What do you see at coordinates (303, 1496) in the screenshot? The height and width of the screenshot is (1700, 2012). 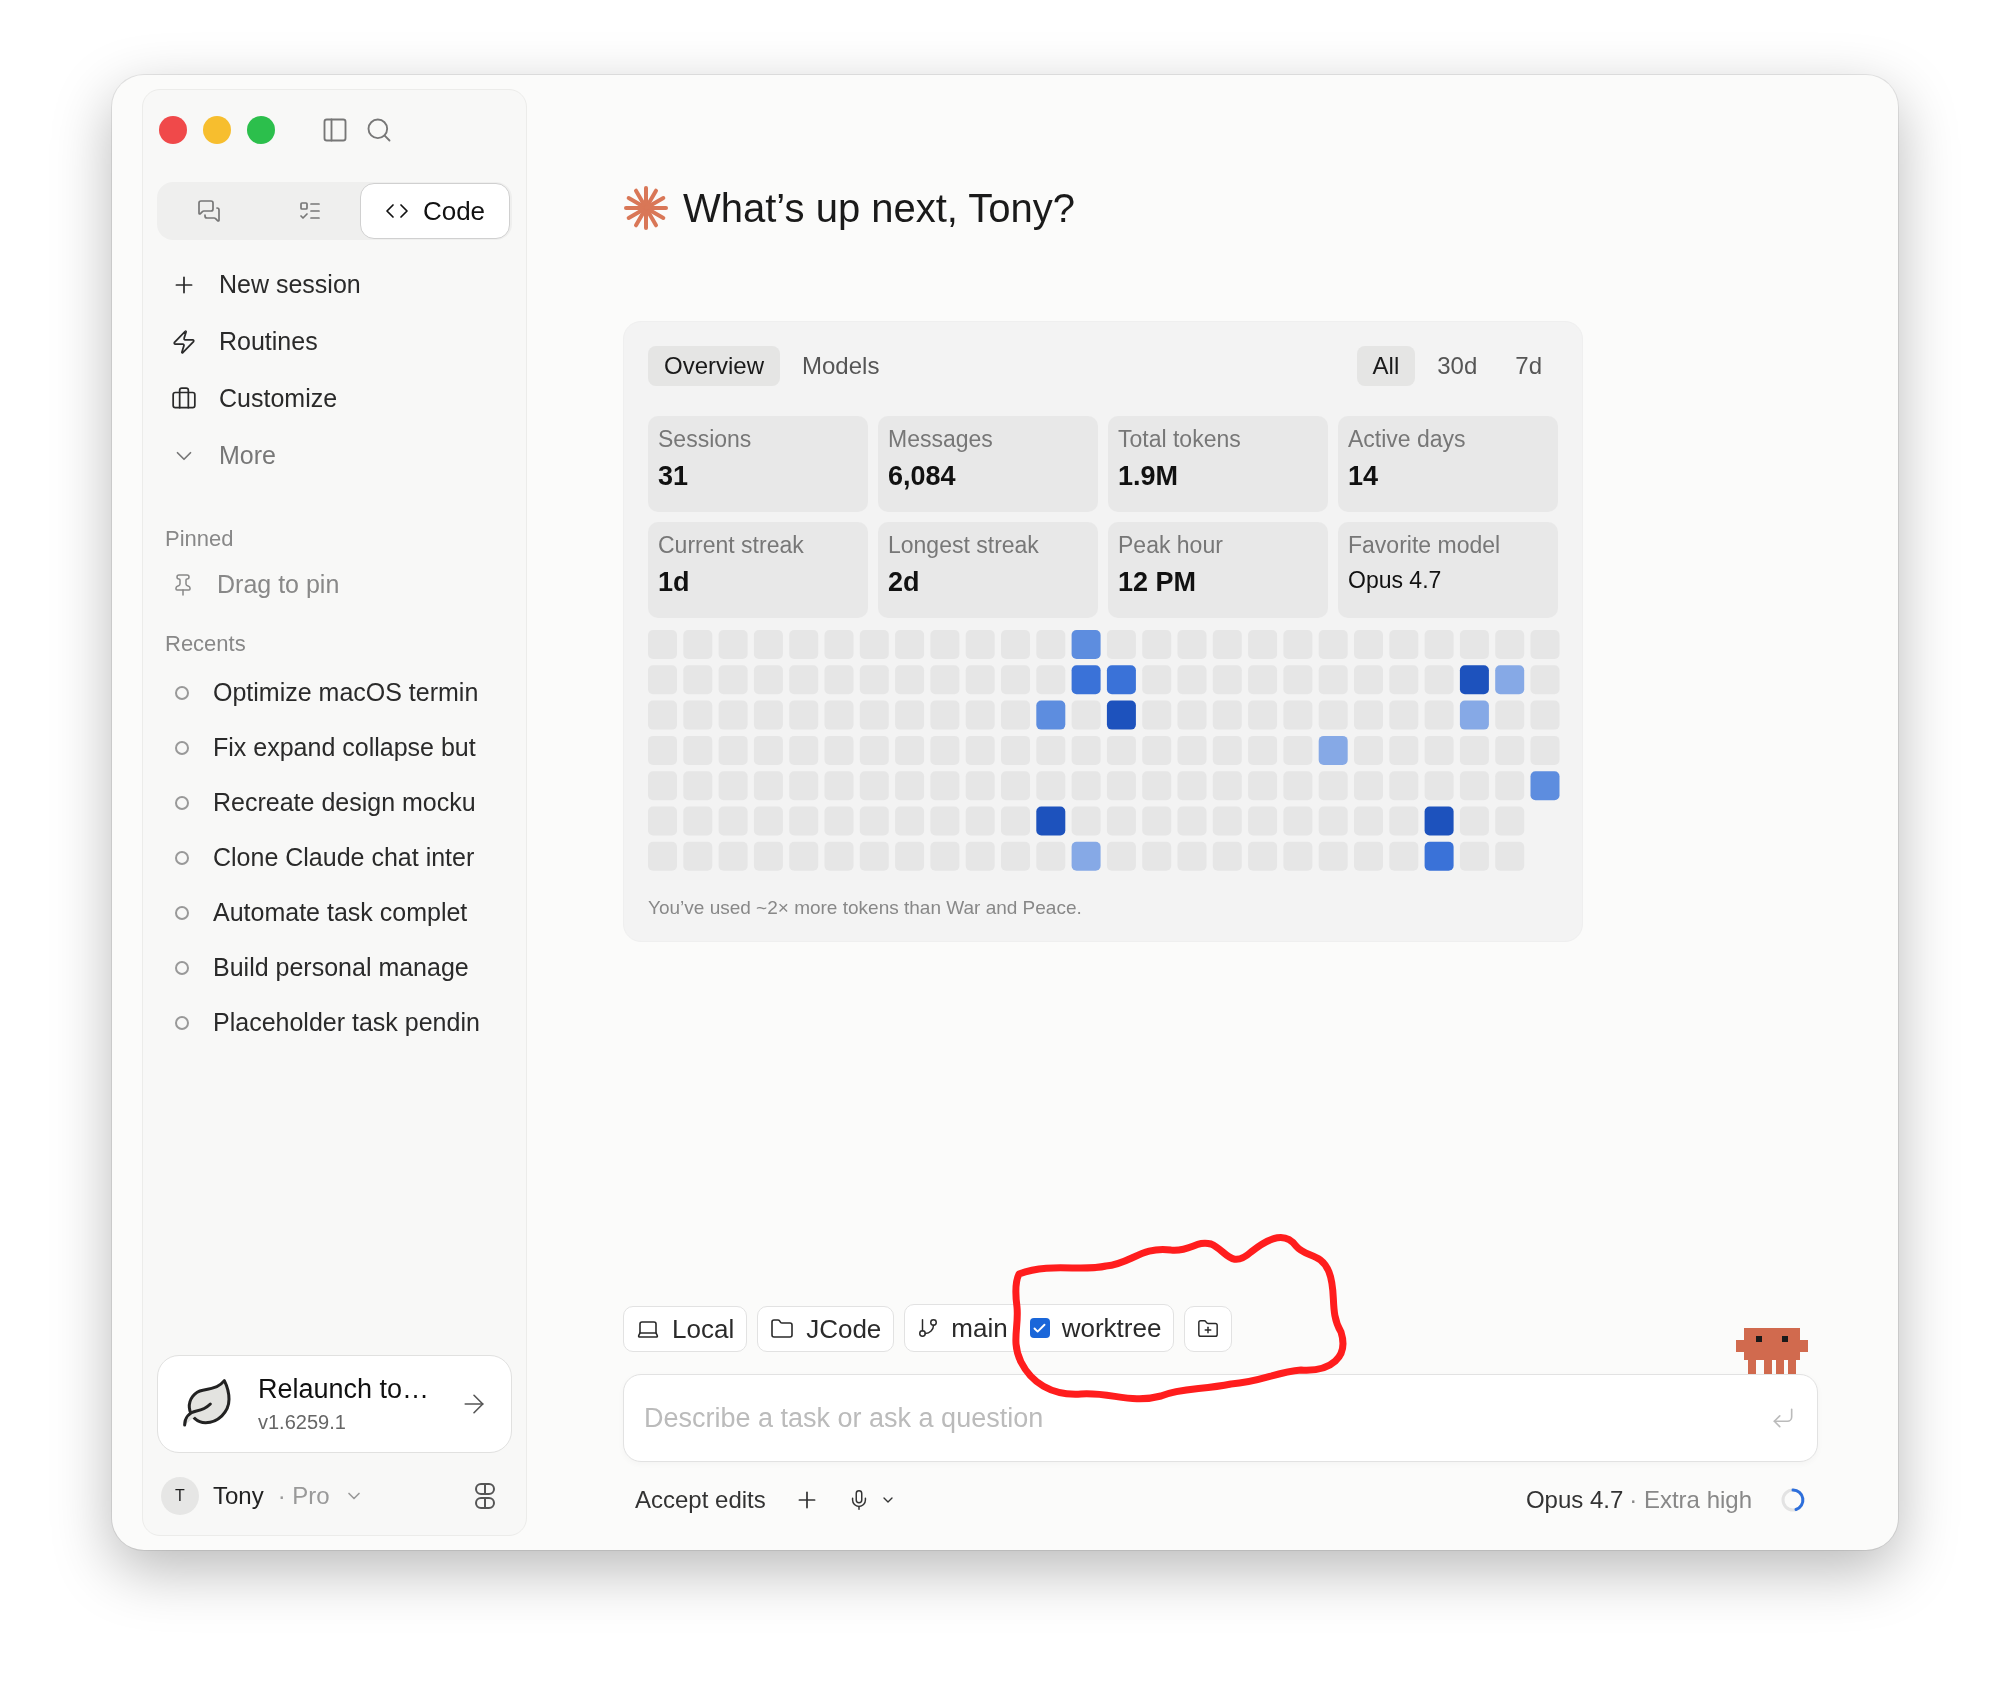 I see `plan-label: · Pro` at bounding box center [303, 1496].